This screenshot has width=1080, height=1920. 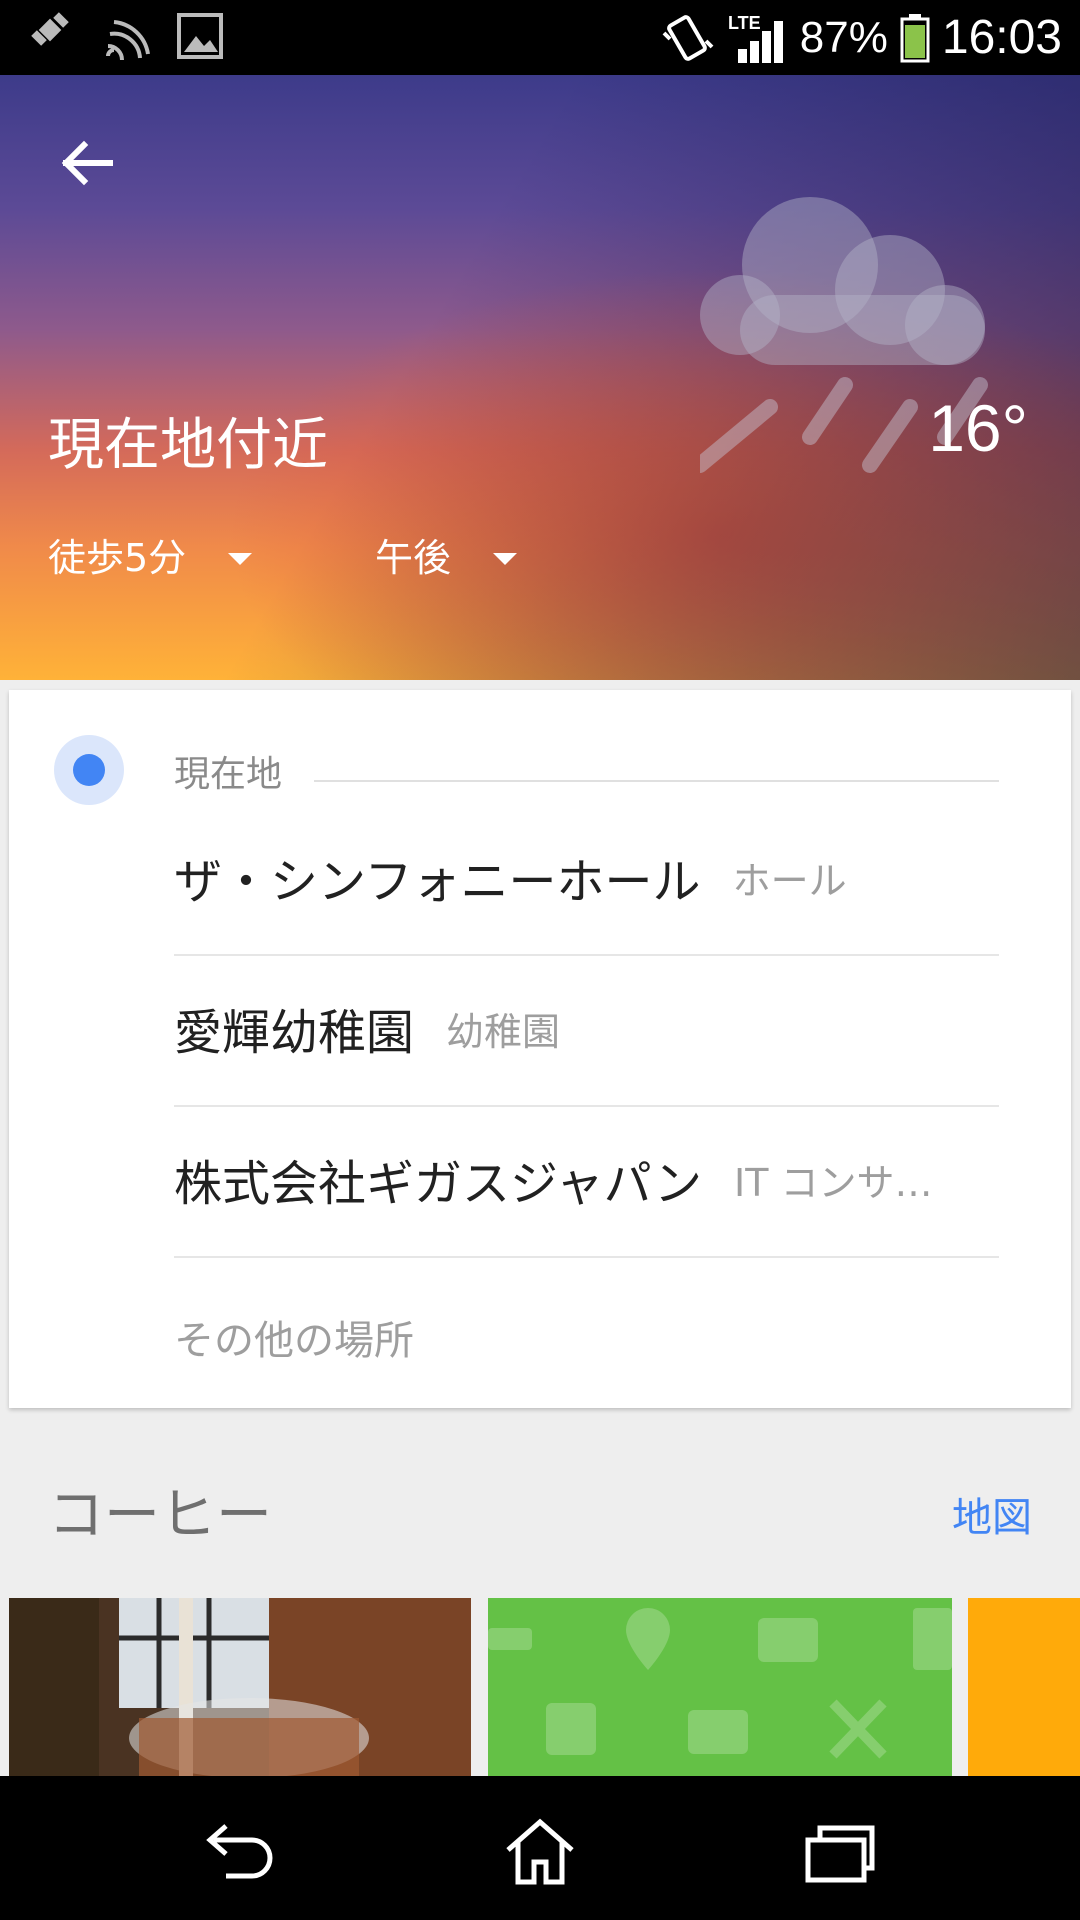 What do you see at coordinates (843, 37) in the screenshot?
I see `battery-percent: 87%` at bounding box center [843, 37].